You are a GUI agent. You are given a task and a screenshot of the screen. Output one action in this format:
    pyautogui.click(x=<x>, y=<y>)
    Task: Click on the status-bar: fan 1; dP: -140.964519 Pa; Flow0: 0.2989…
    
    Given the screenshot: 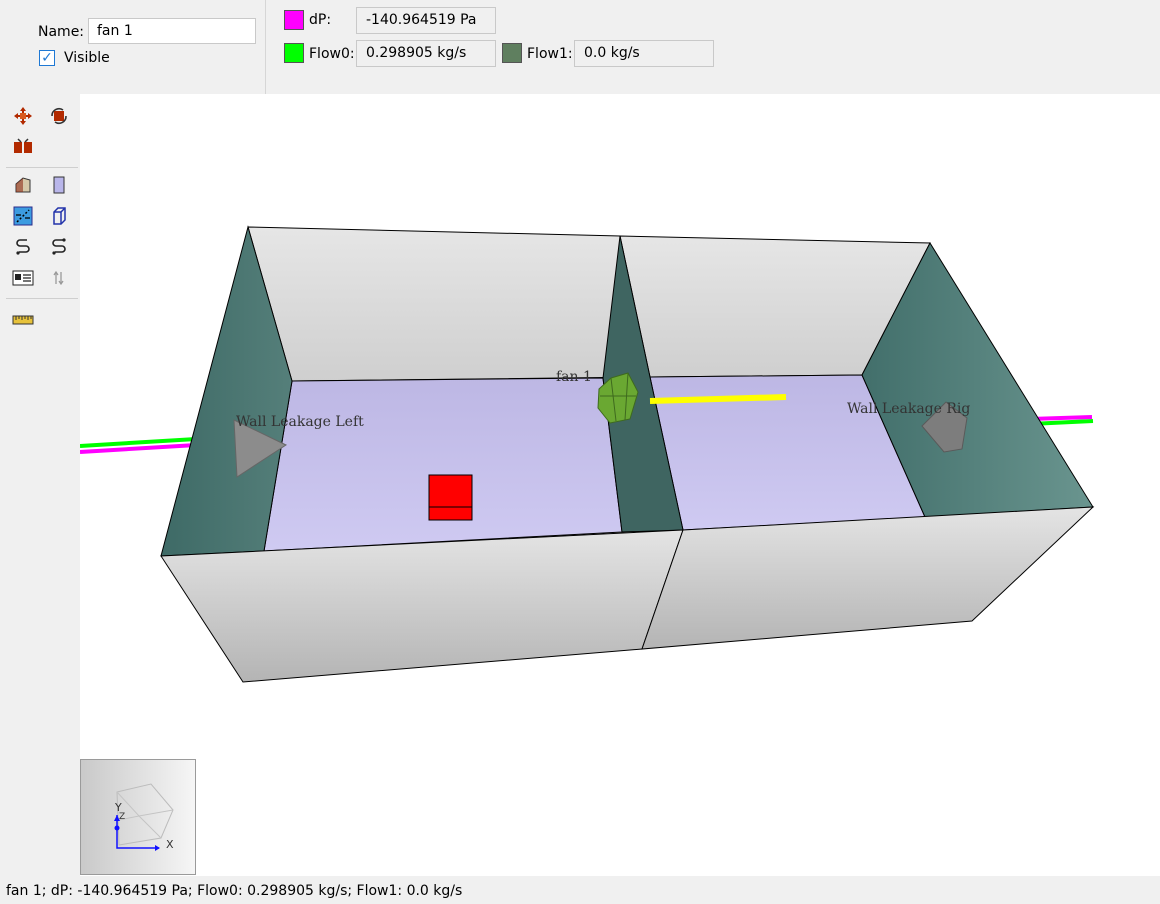 What is the action you would take?
    pyautogui.click(x=580, y=890)
    